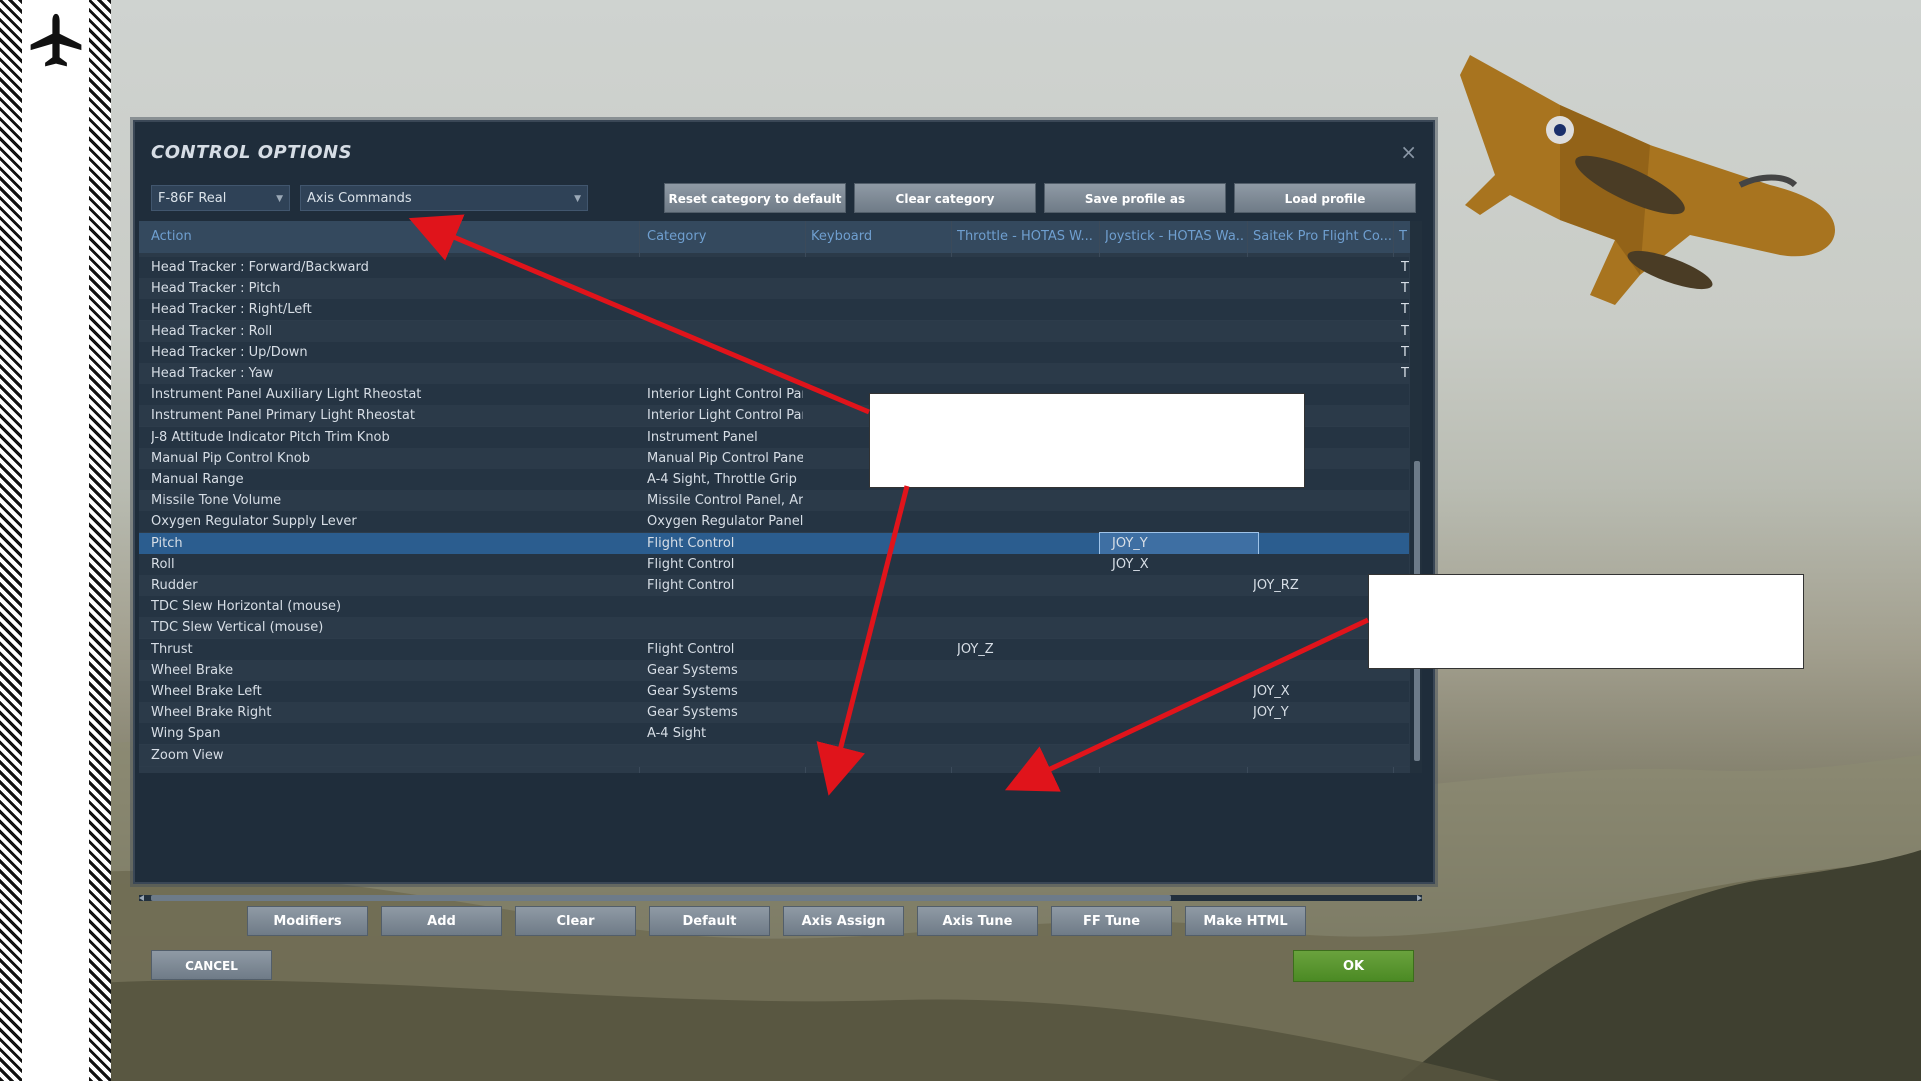  Describe the element at coordinates (575, 921) in the screenshot. I see `clear-button: Clear` at that location.